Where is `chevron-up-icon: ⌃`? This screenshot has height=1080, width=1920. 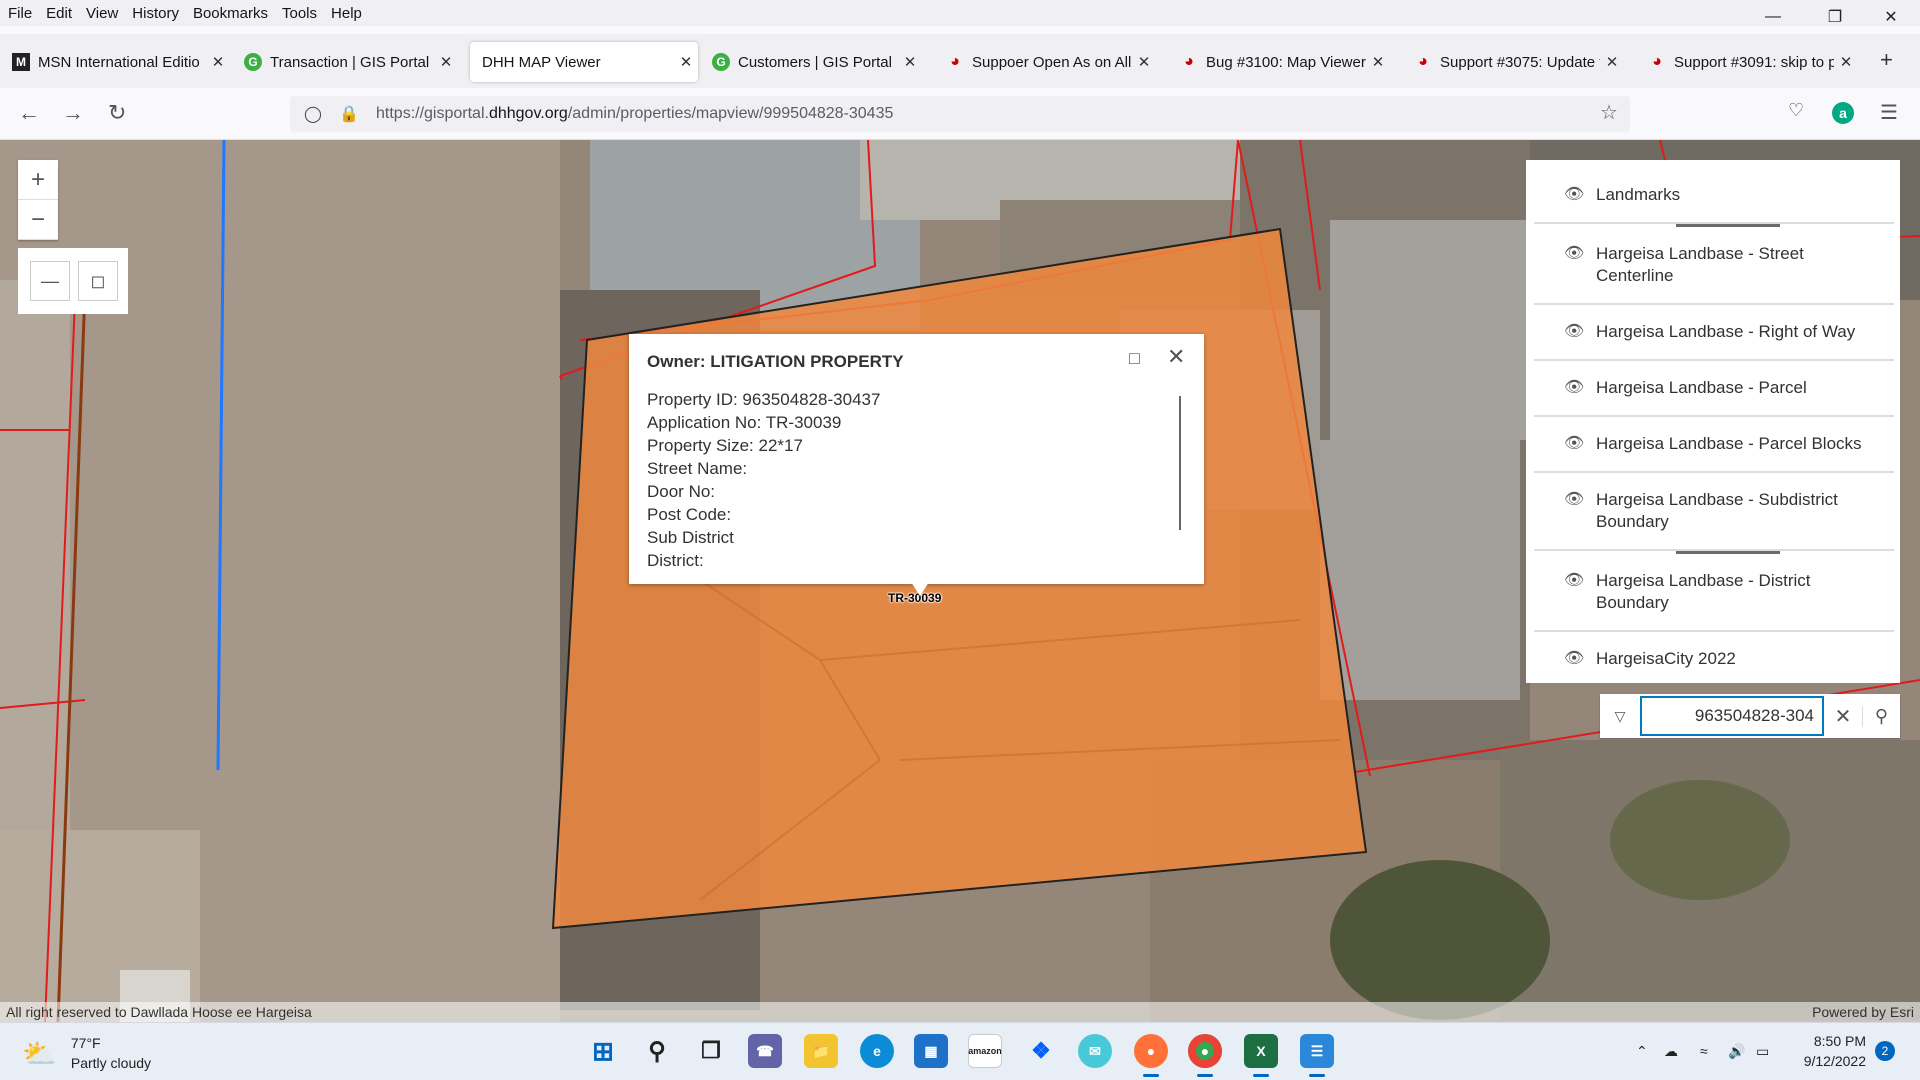 chevron-up-icon: ⌃ is located at coordinates (1642, 1051).